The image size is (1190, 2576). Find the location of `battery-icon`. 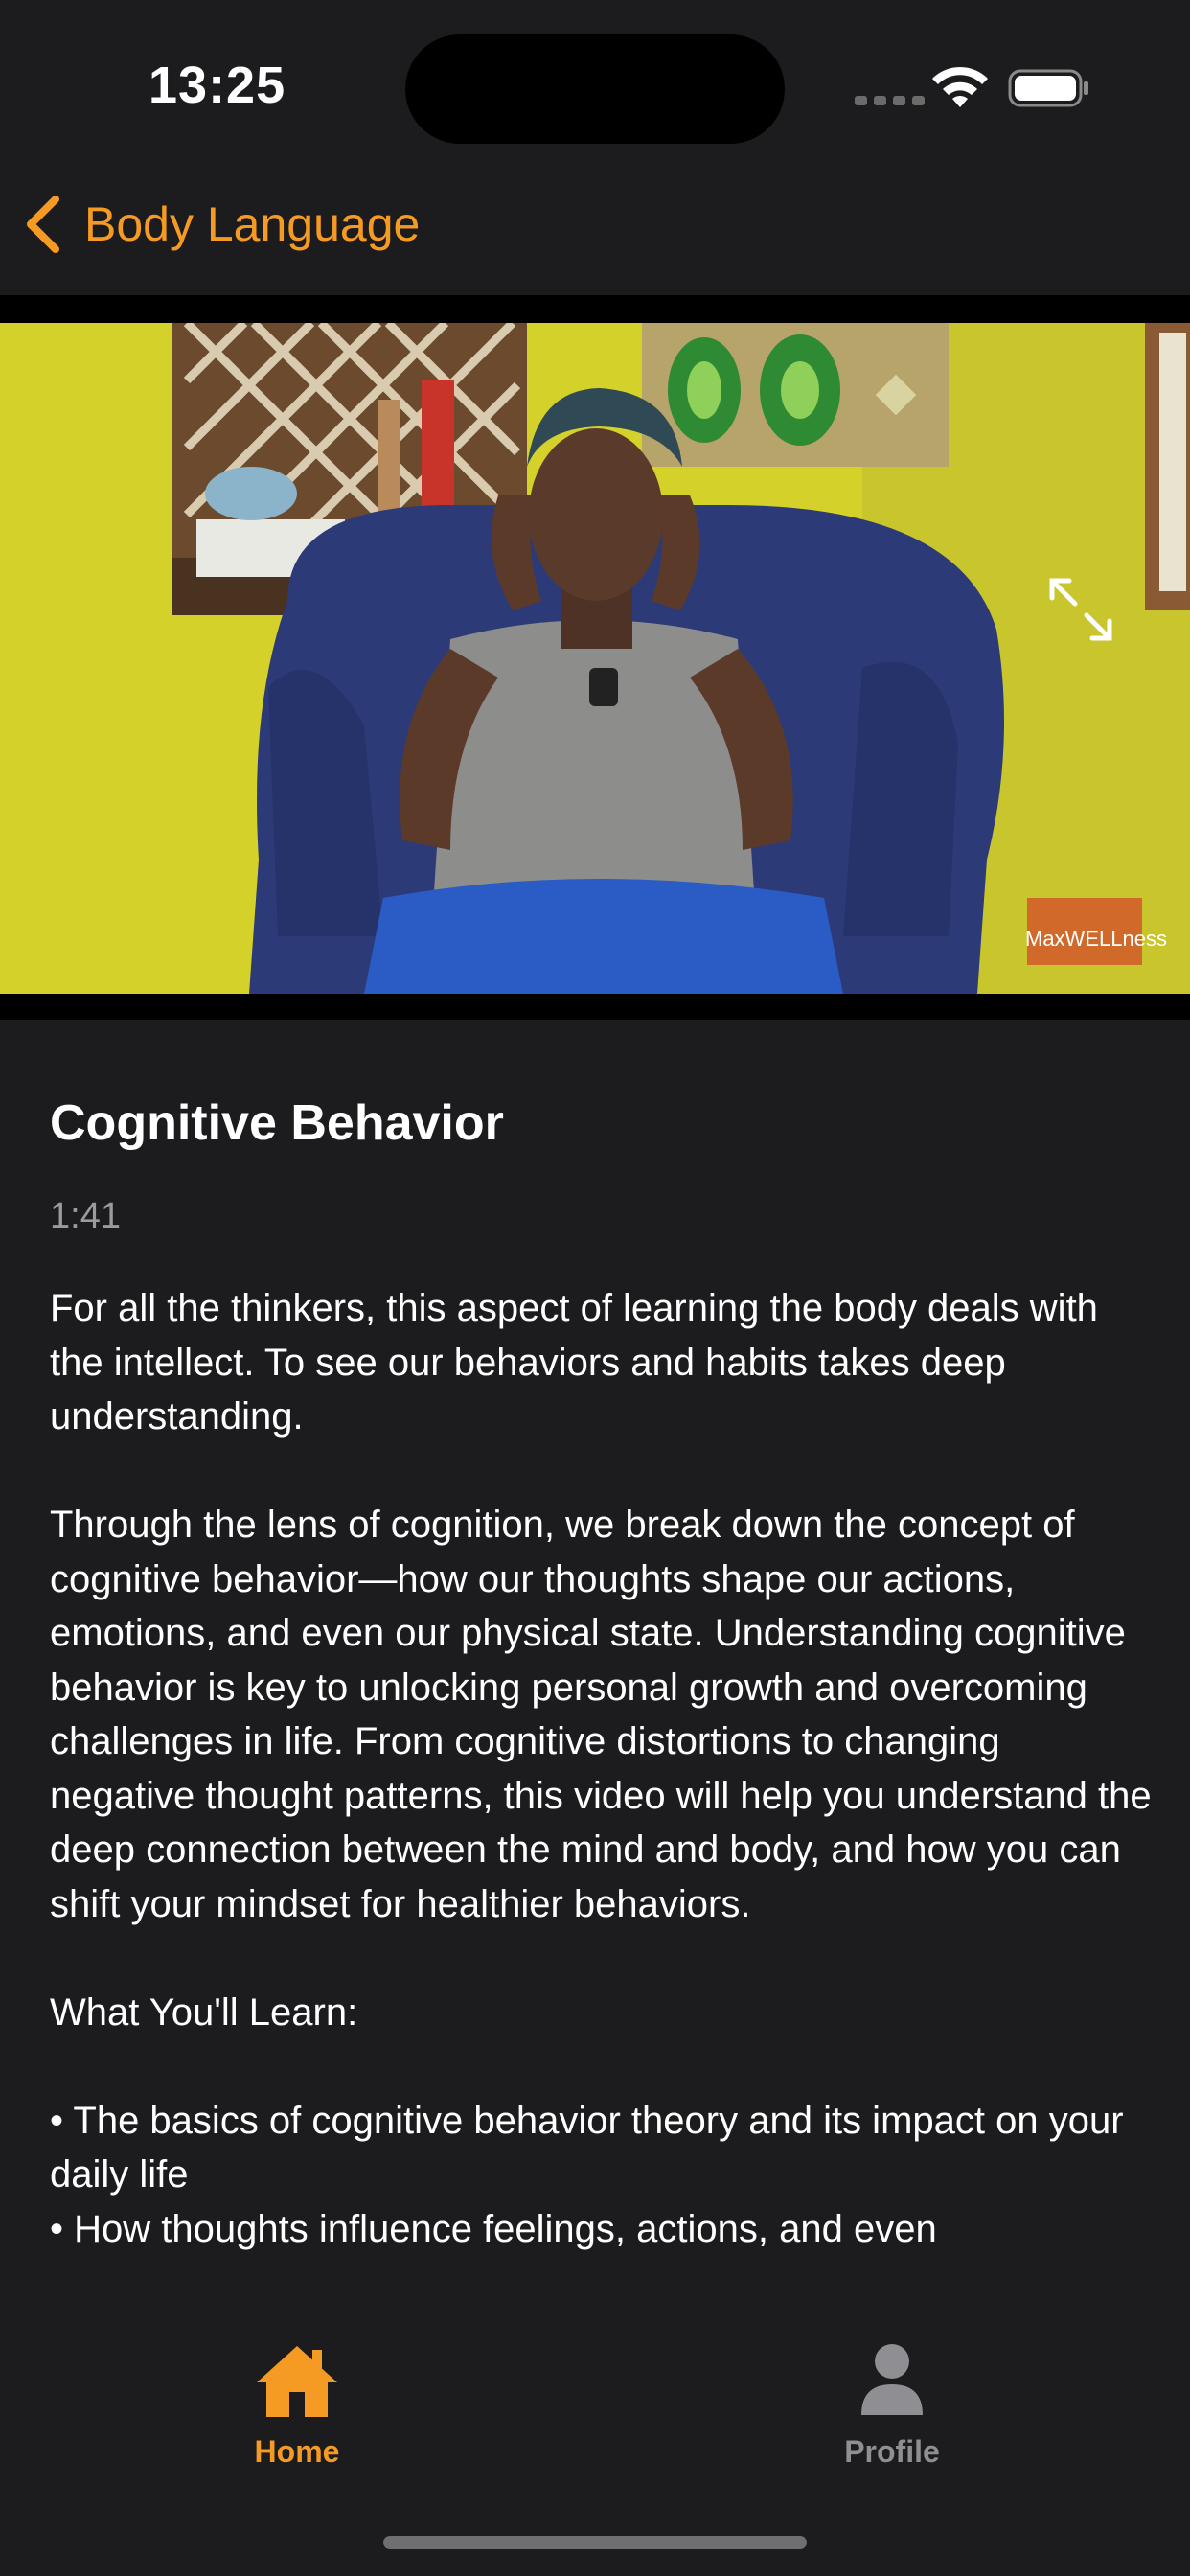

battery-icon is located at coordinates (1048, 88).